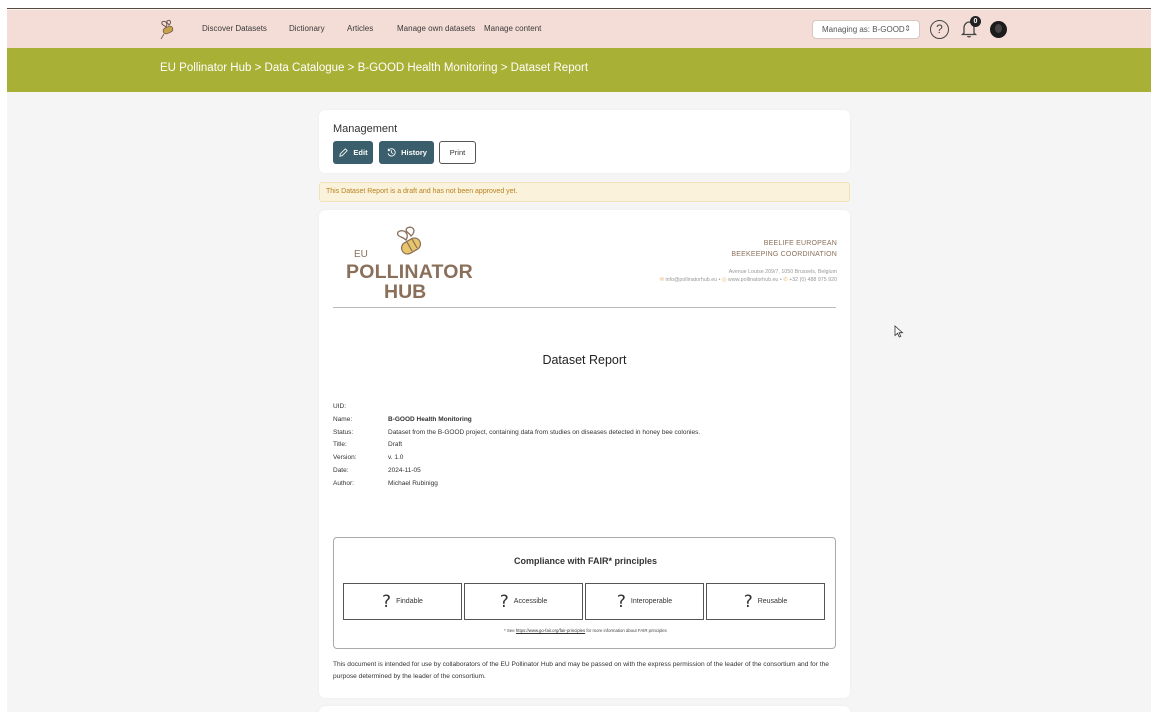  Describe the element at coordinates (339, 406) in the screenshot. I see `meta-key: UID:` at that location.